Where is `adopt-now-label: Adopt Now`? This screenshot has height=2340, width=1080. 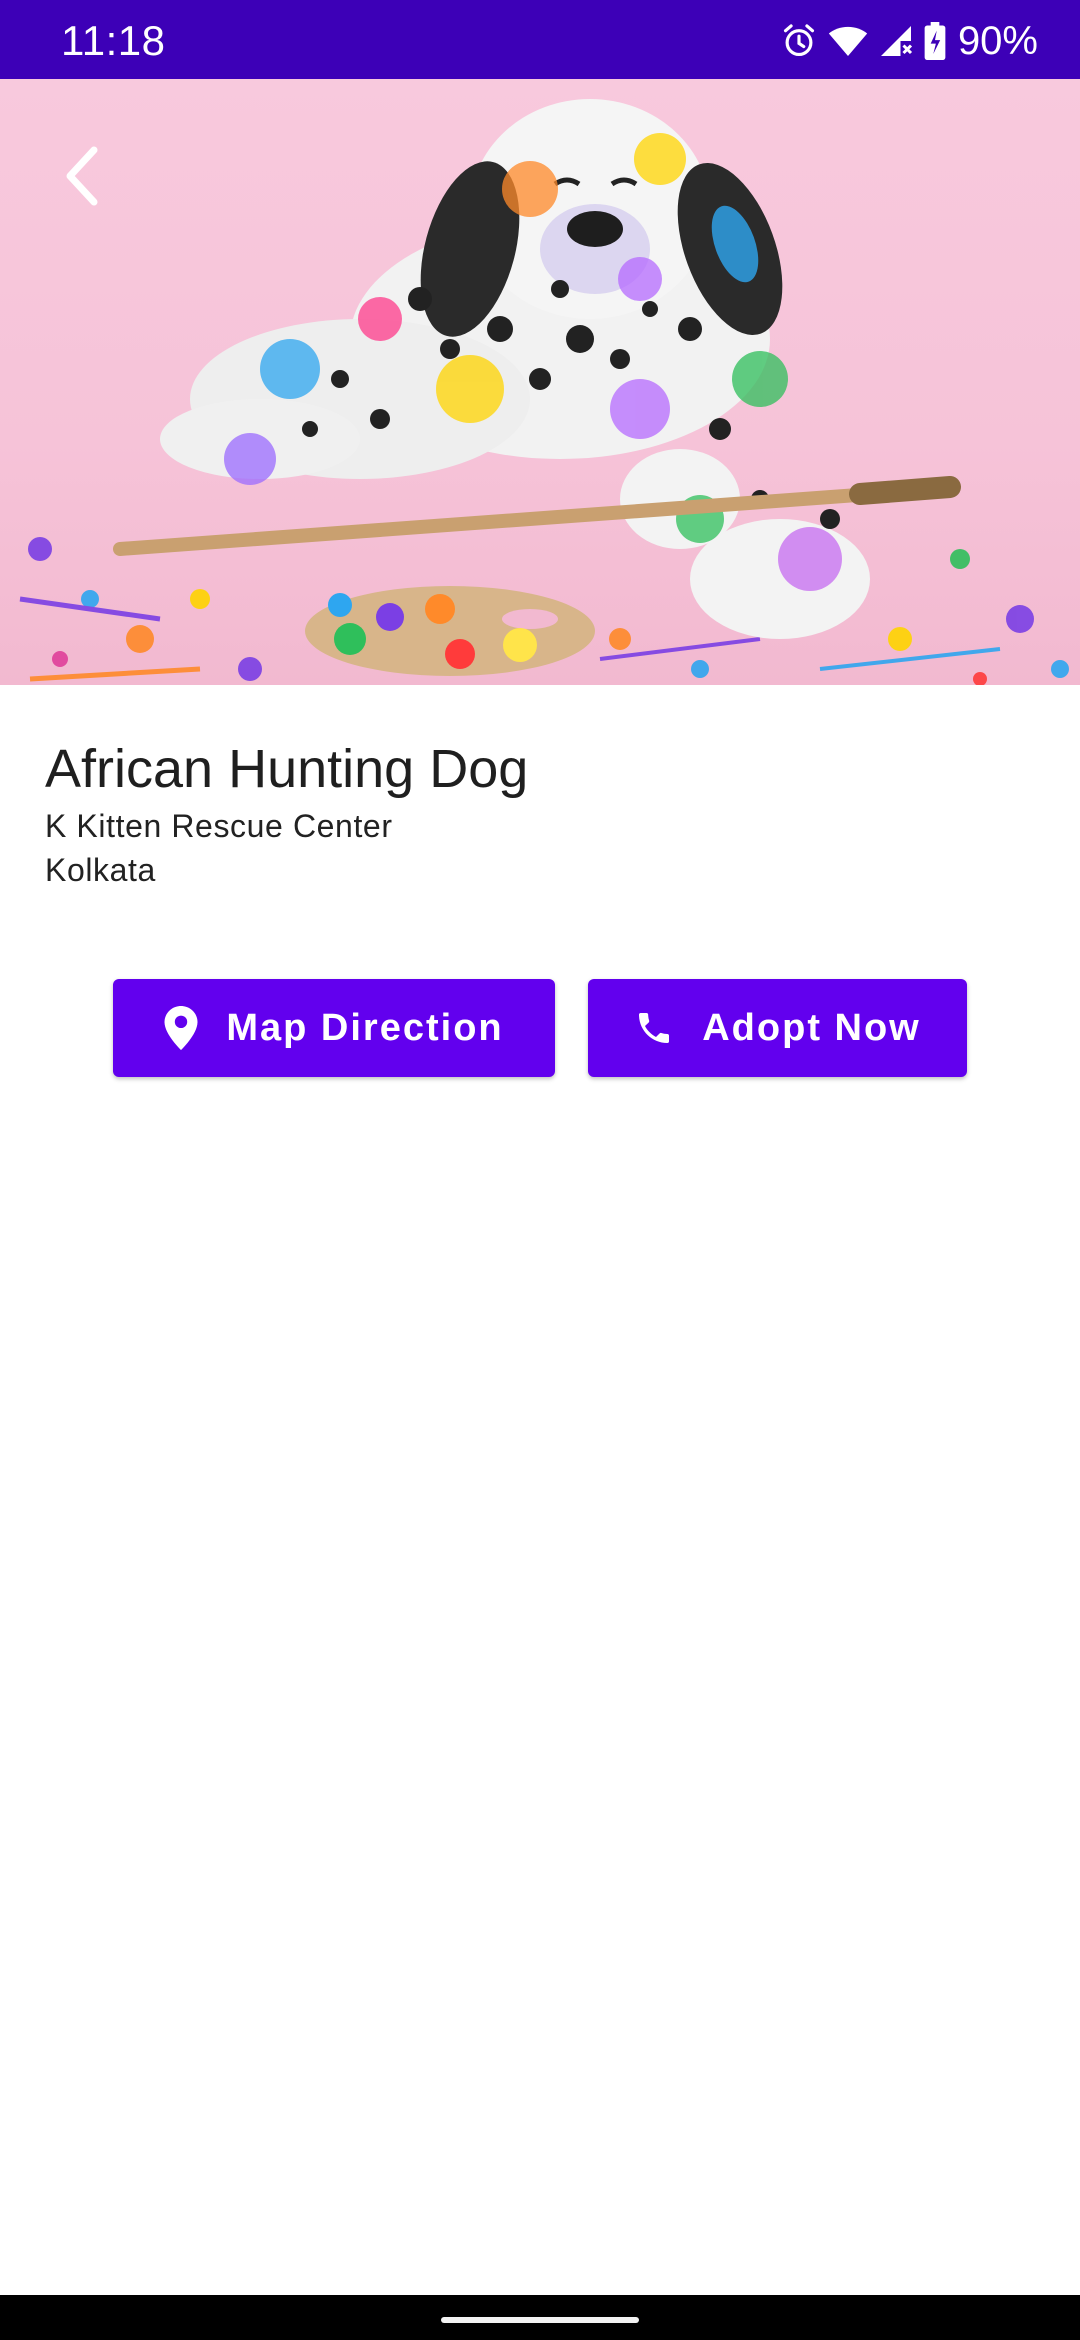 adopt-now-label: Adopt Now is located at coordinates (811, 1027).